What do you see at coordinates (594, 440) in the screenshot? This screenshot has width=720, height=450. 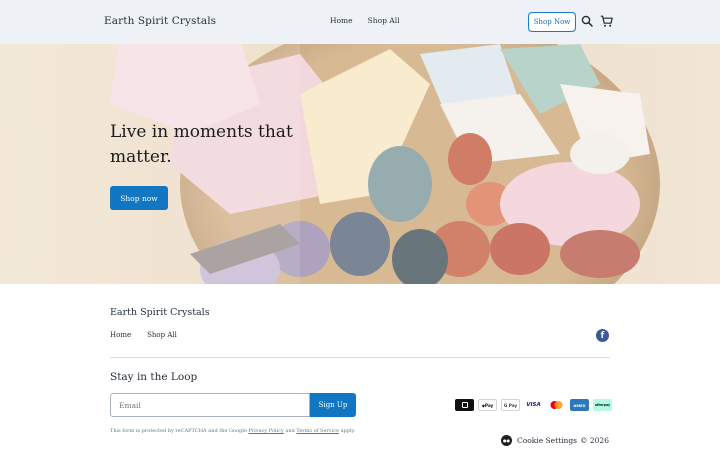 I see `copyright: © 2026` at bounding box center [594, 440].